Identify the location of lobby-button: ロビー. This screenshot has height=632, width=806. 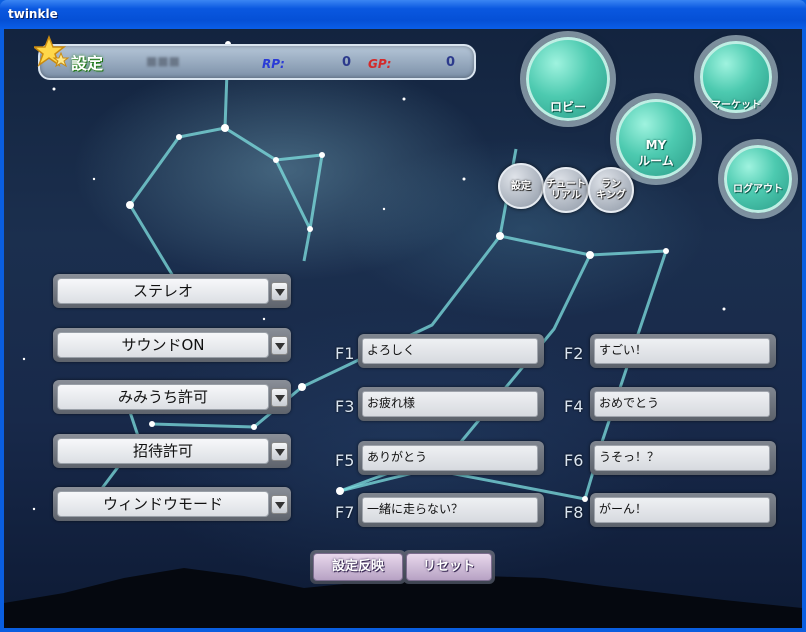
(568, 79).